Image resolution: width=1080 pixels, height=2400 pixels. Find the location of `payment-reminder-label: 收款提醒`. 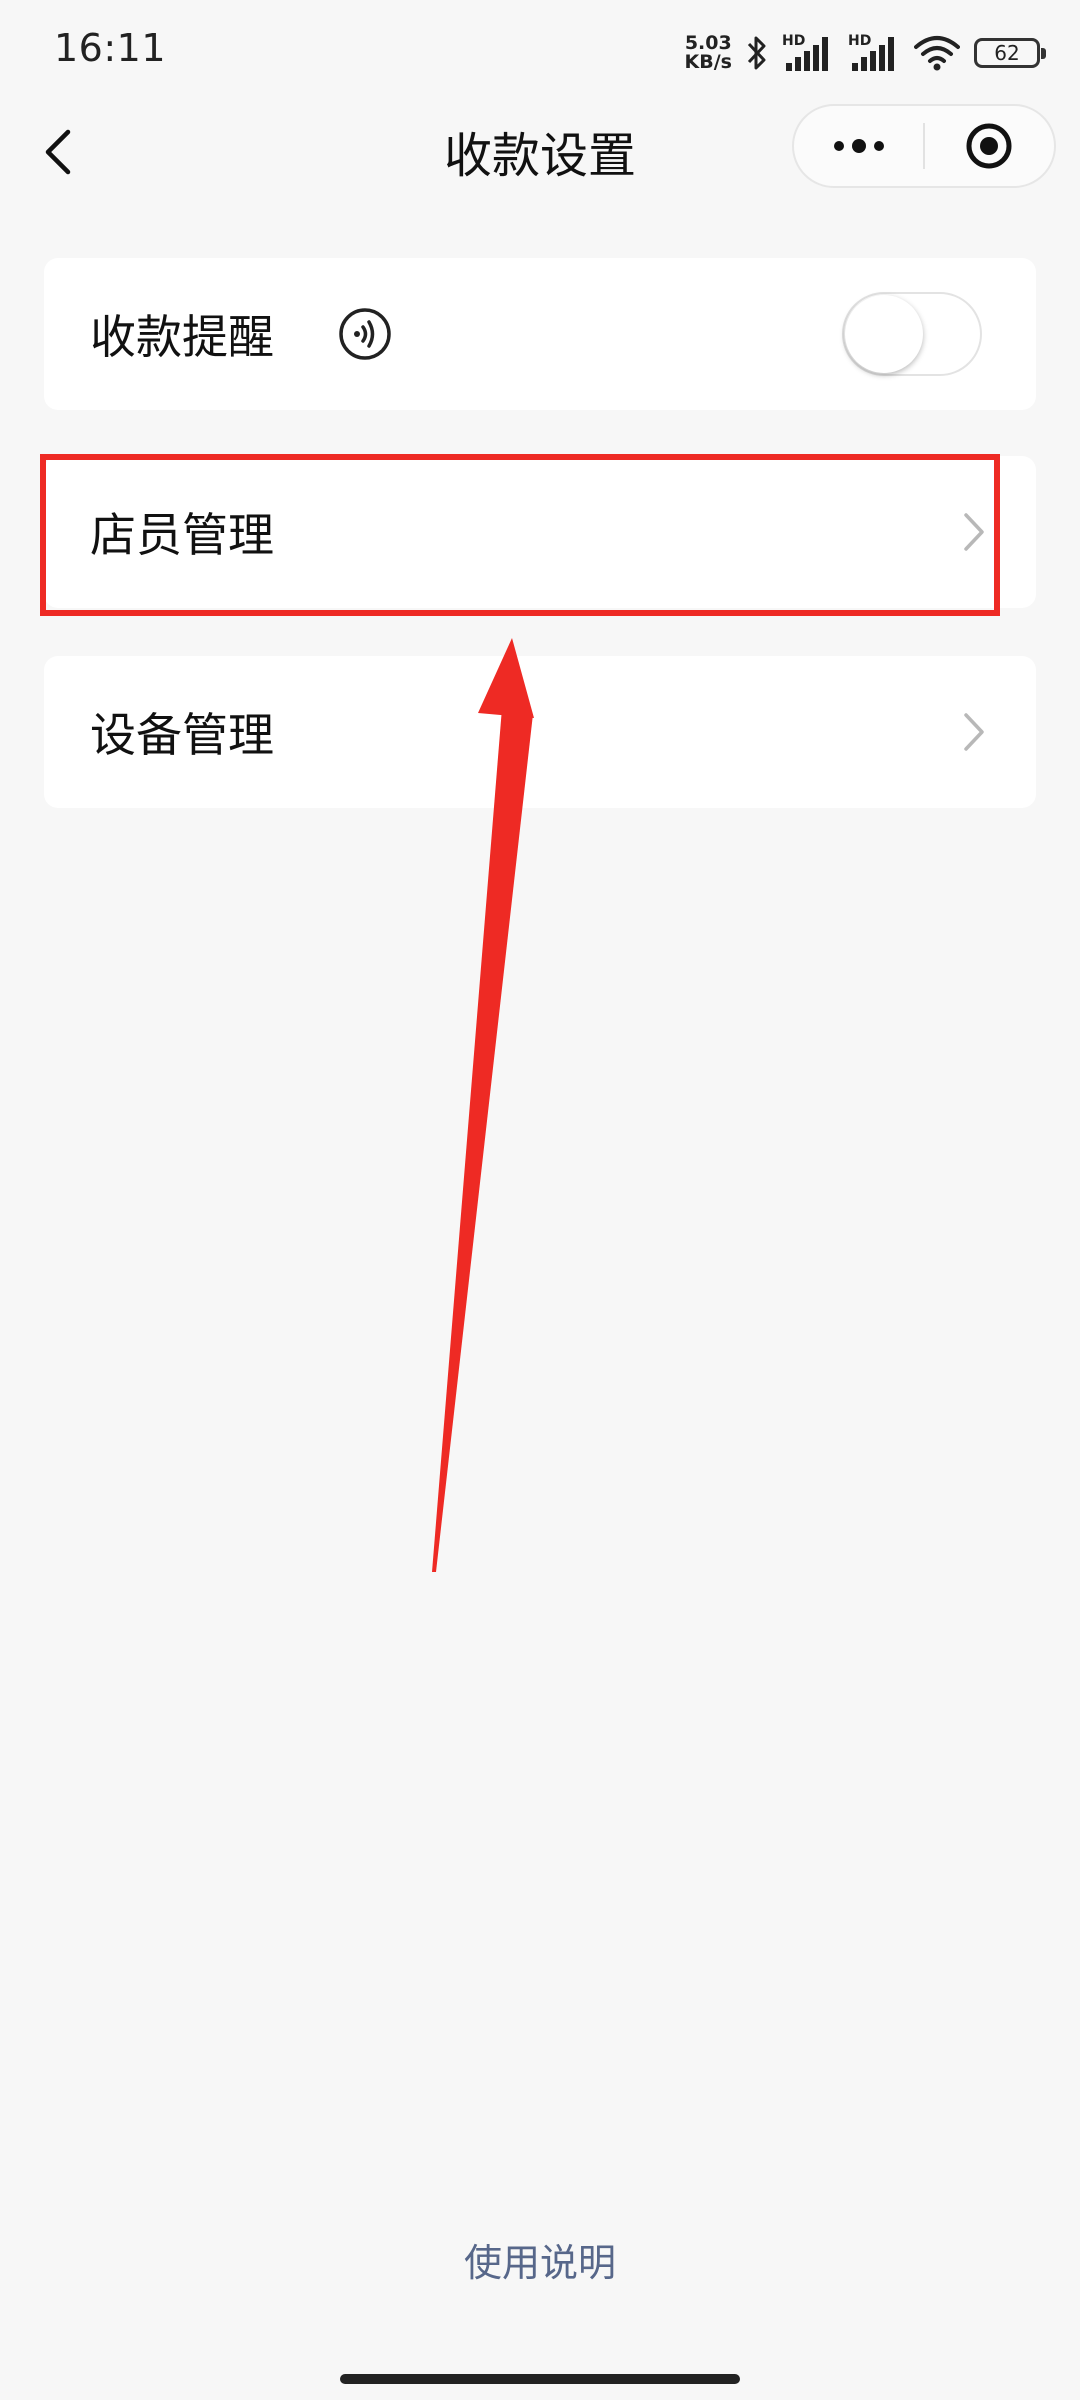

payment-reminder-label: 收款提醒 is located at coordinates (182, 337).